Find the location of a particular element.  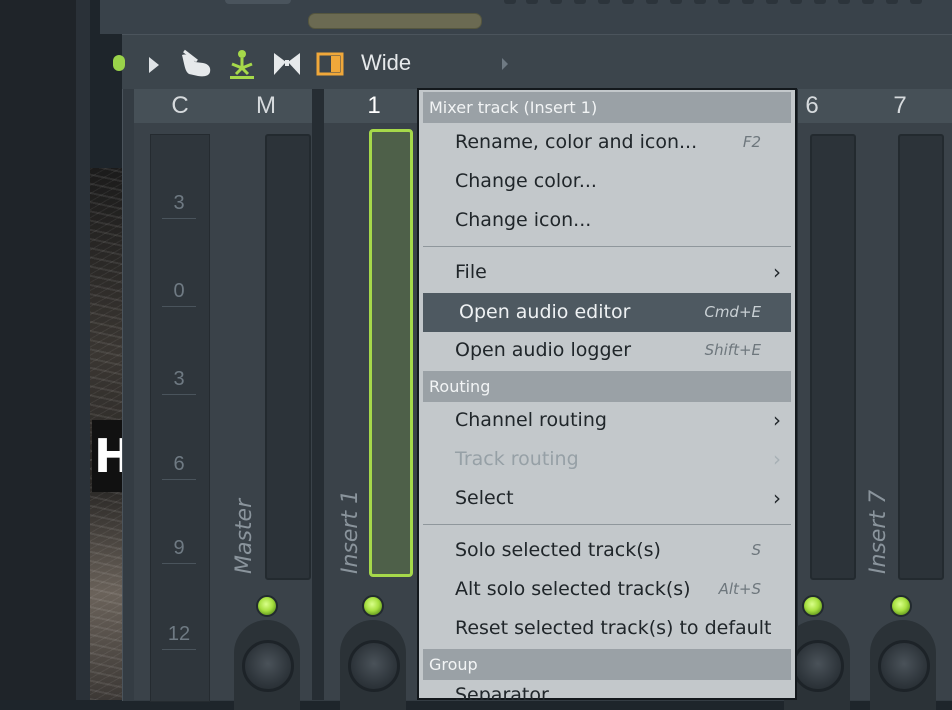

strip-name-insert1: Insert 1 is located at coordinates (350, 531).